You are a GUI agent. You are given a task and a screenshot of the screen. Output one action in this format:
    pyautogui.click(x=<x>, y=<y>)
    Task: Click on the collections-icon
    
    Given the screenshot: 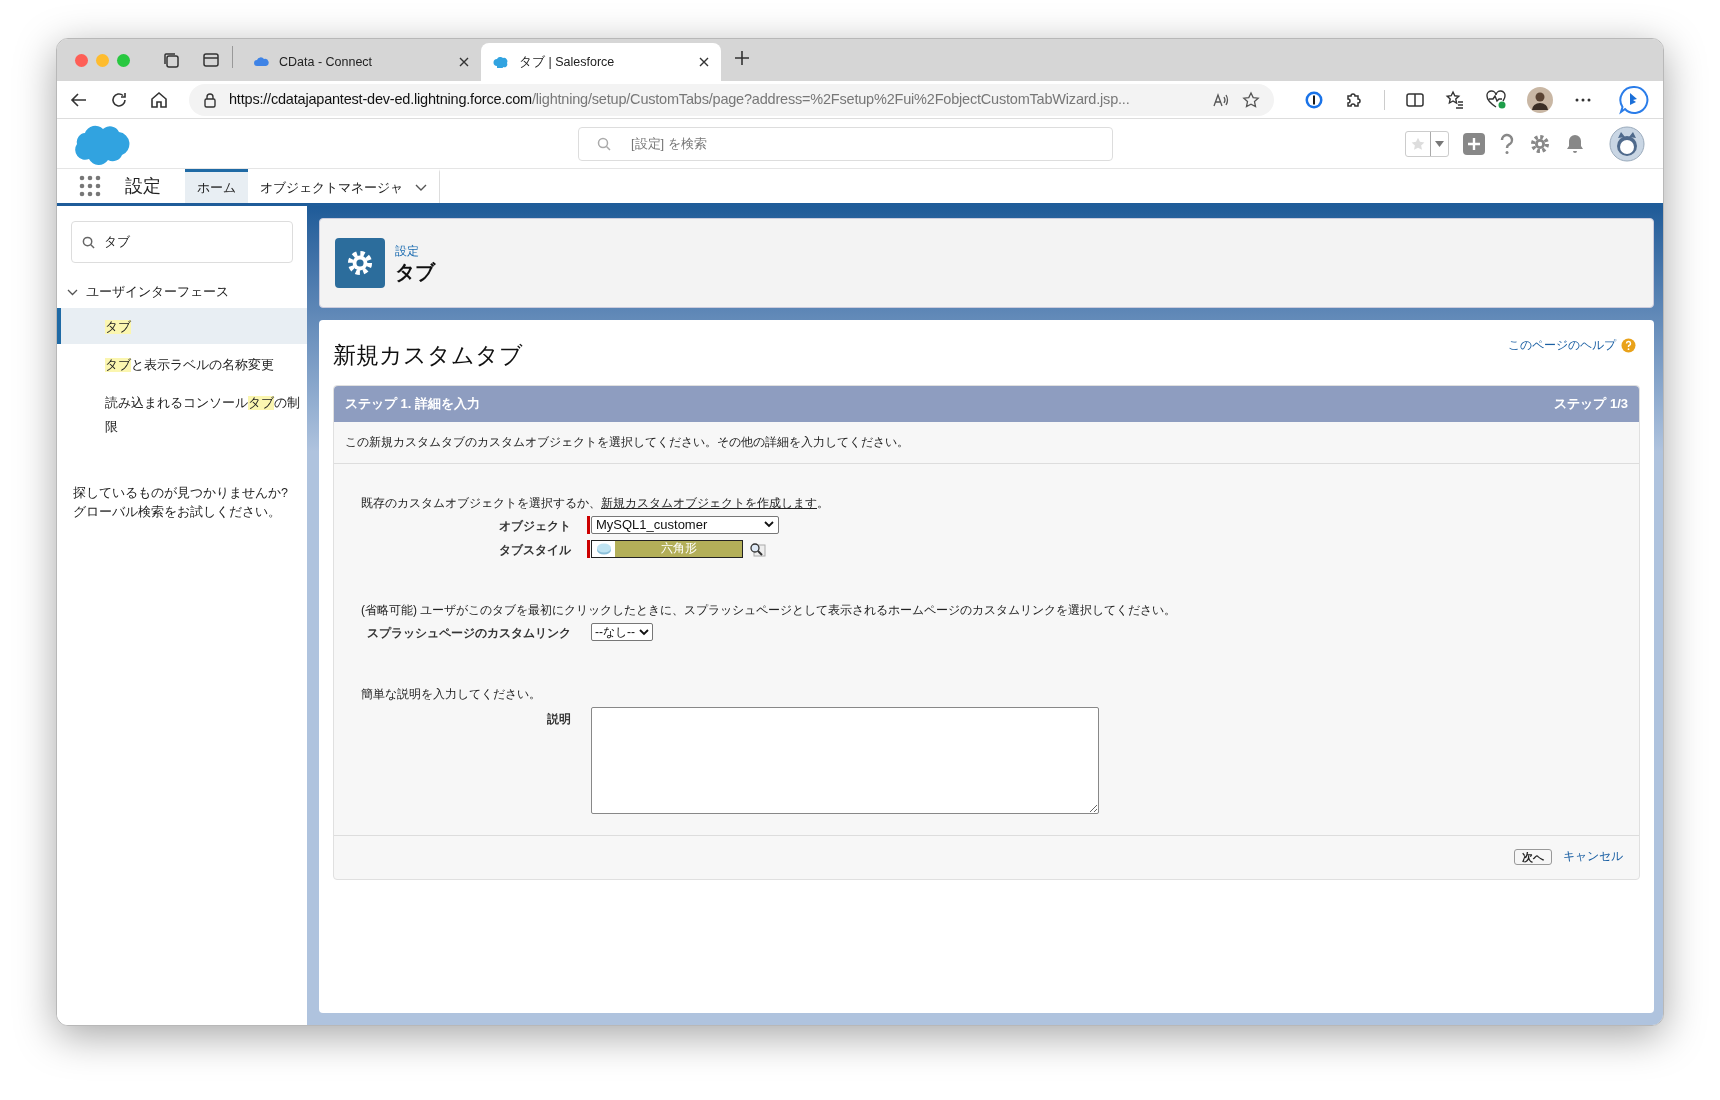 What is the action you would take?
    pyautogui.click(x=171, y=60)
    